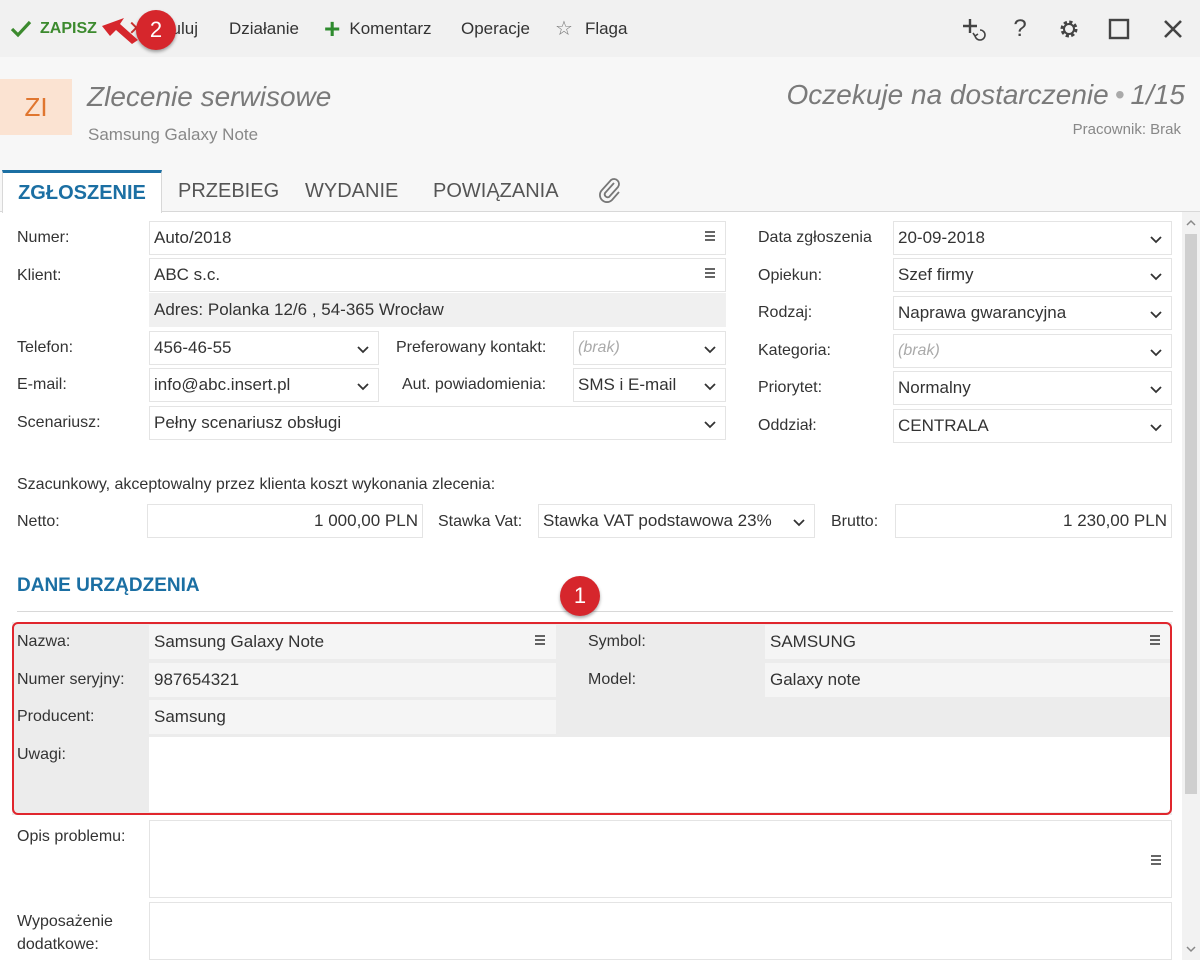 This screenshot has height=960, width=1200. What do you see at coordinates (919, 350) in the screenshot?
I see `kategoria-value: (brak)` at bounding box center [919, 350].